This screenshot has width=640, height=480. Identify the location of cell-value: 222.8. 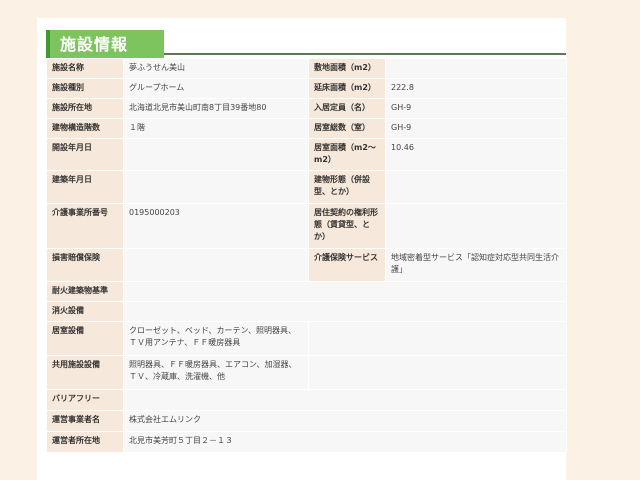
(476, 88).